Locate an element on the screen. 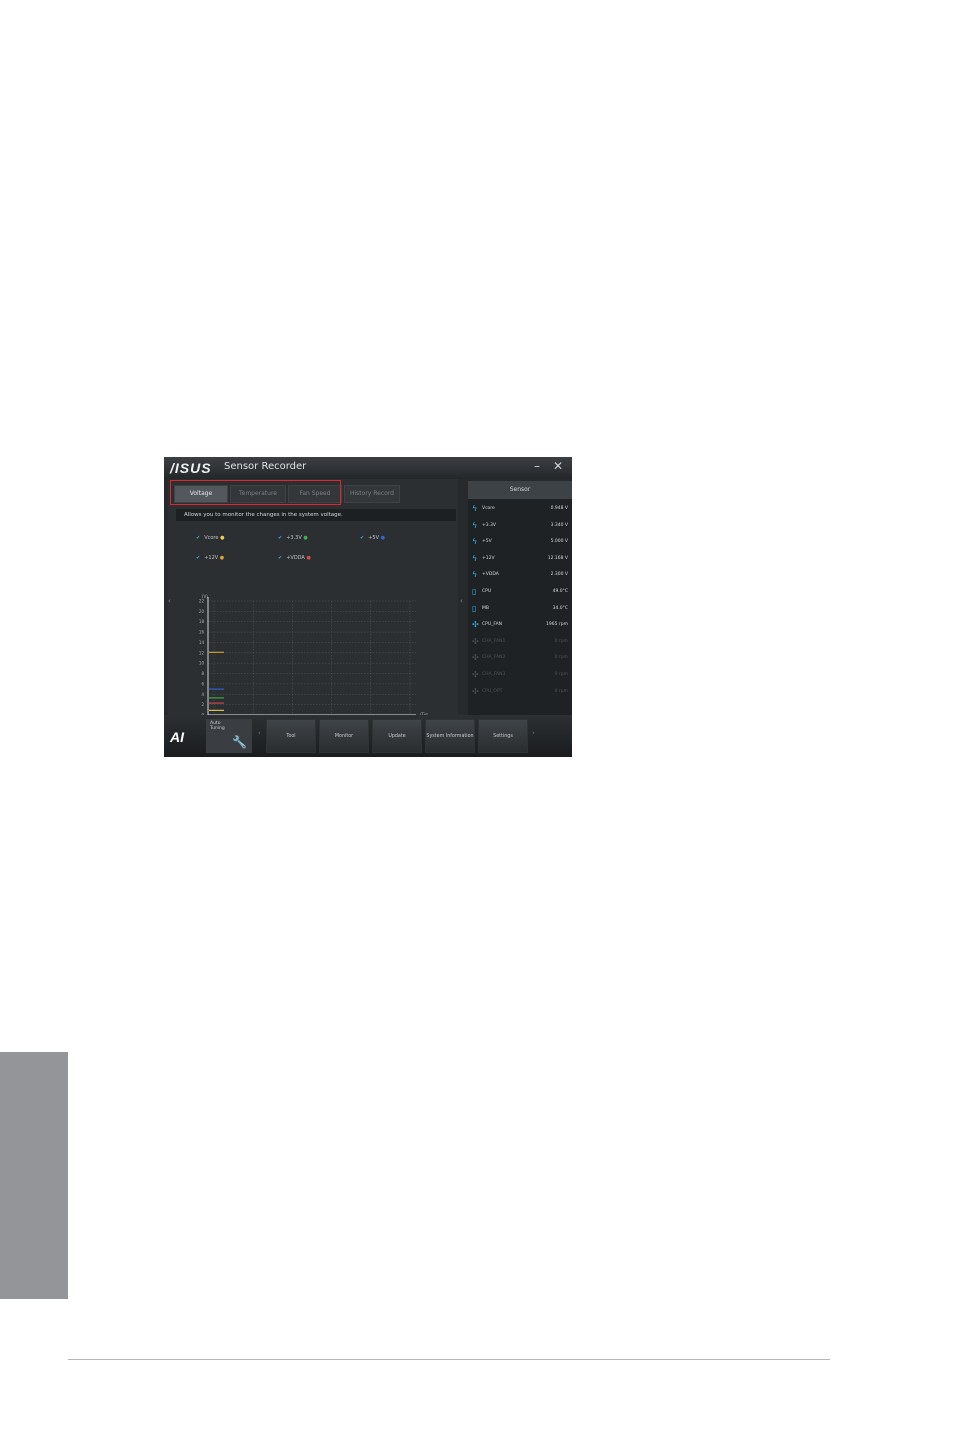 The width and height of the screenshot is (954, 1437). collapse-right-icon: ‹ is located at coordinates (461, 601).